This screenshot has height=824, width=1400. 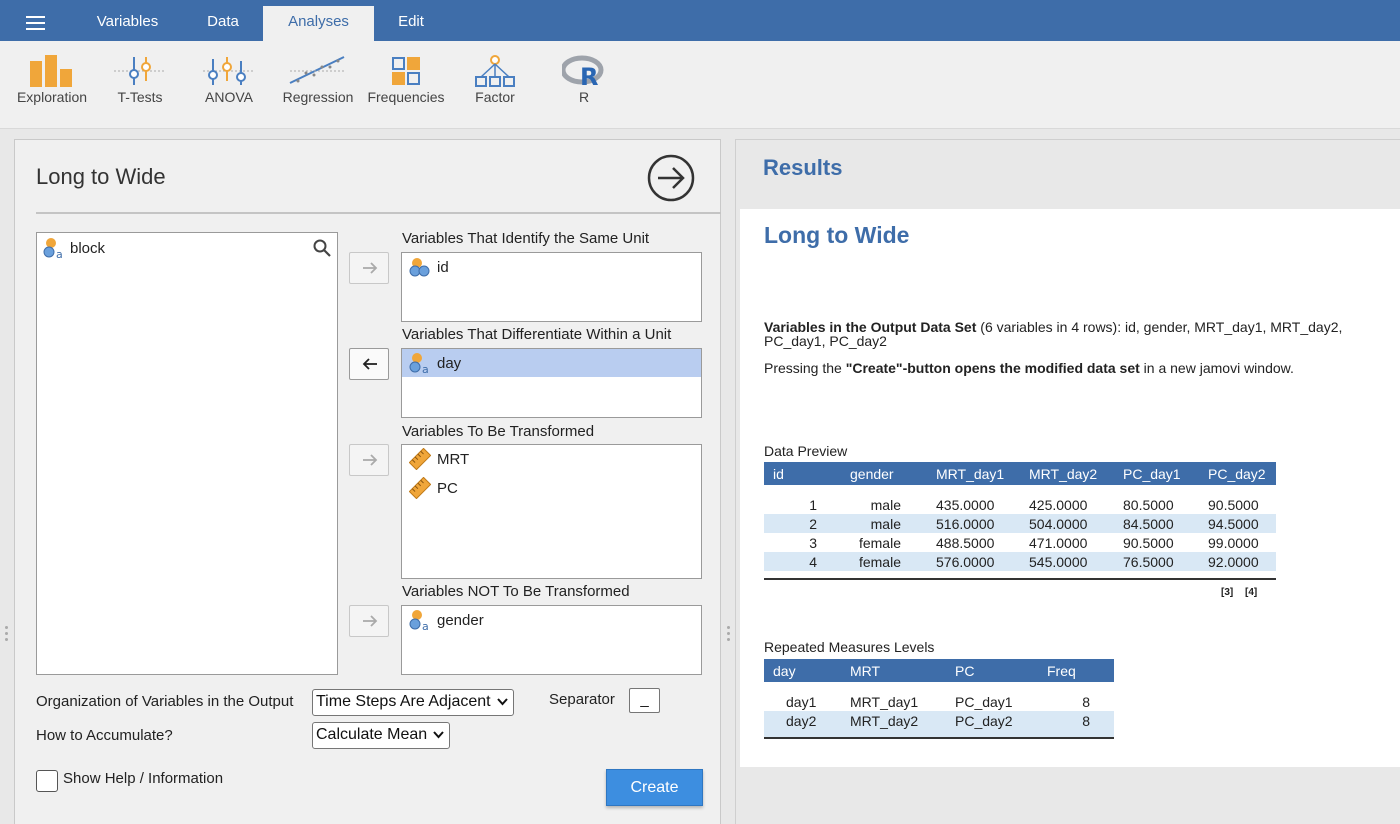 I want to click on accumulate-select: Calculate Mean, so click(x=381, y=735).